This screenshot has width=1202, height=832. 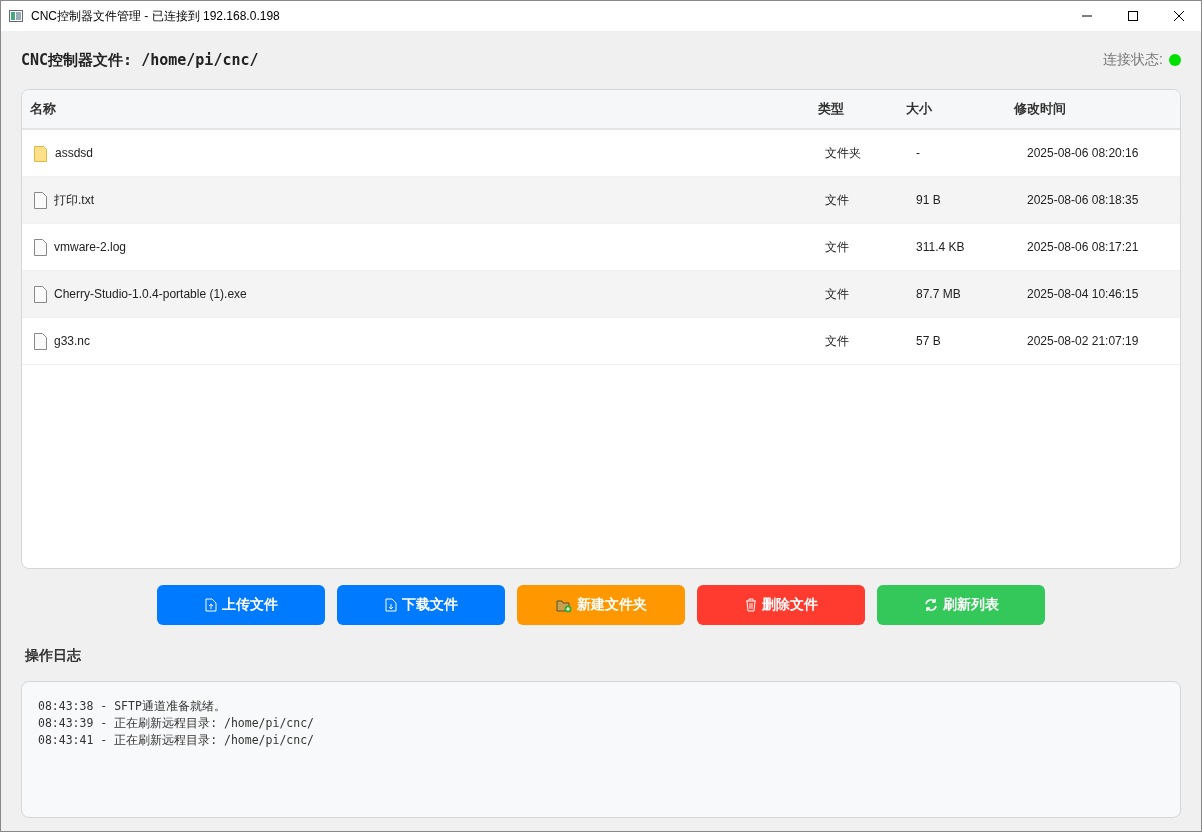 I want to click on refresh-icon, so click(x=930, y=605).